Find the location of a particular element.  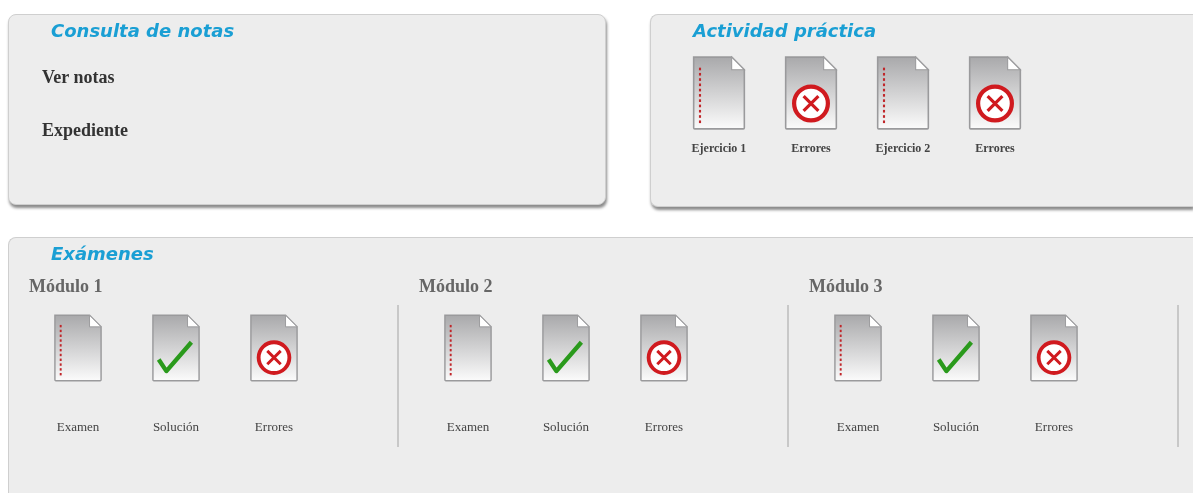

file-link: Ejercicio 2 is located at coordinates (903, 148).